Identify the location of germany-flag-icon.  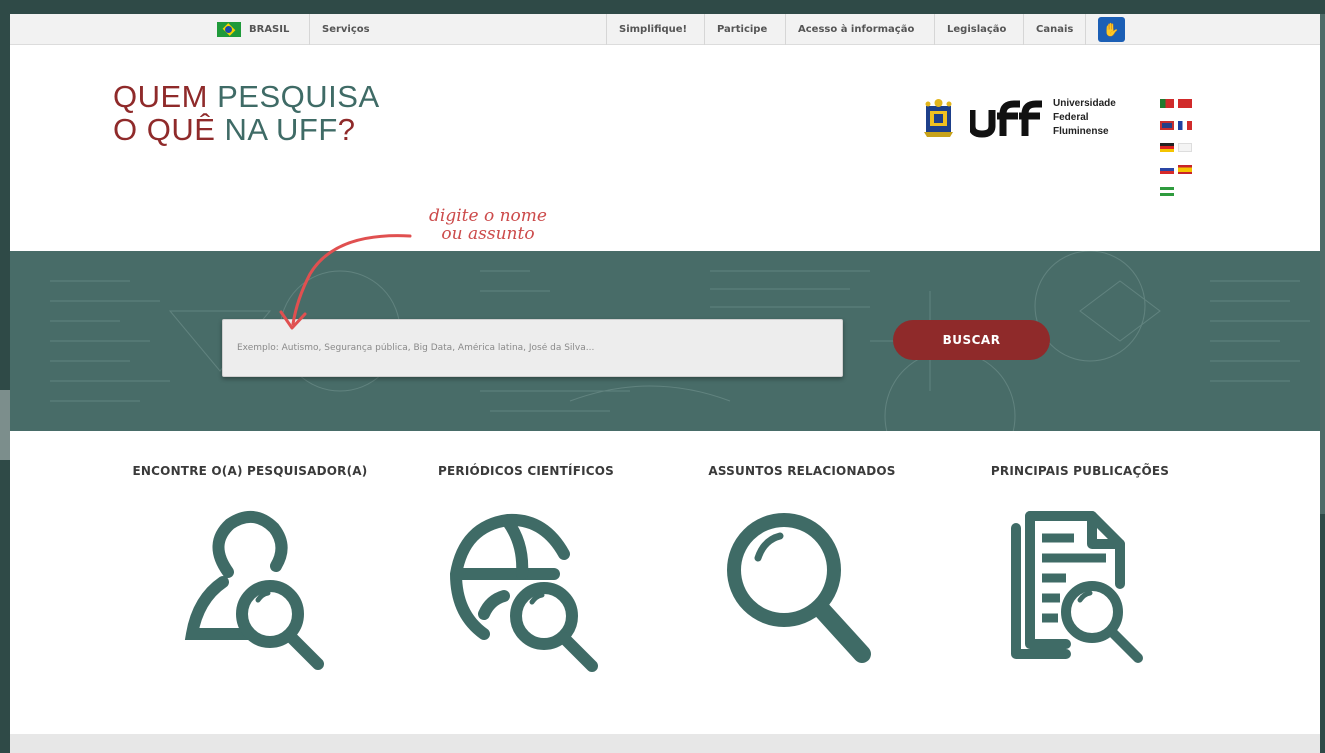
(1167, 147).